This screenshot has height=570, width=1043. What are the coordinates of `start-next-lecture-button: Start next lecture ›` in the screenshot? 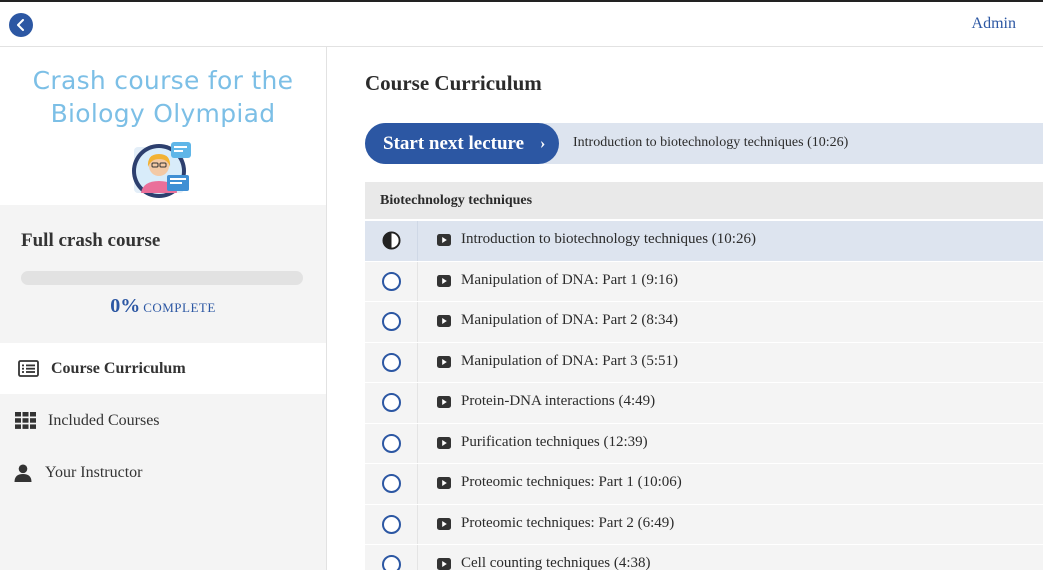 It's located at (462, 143).